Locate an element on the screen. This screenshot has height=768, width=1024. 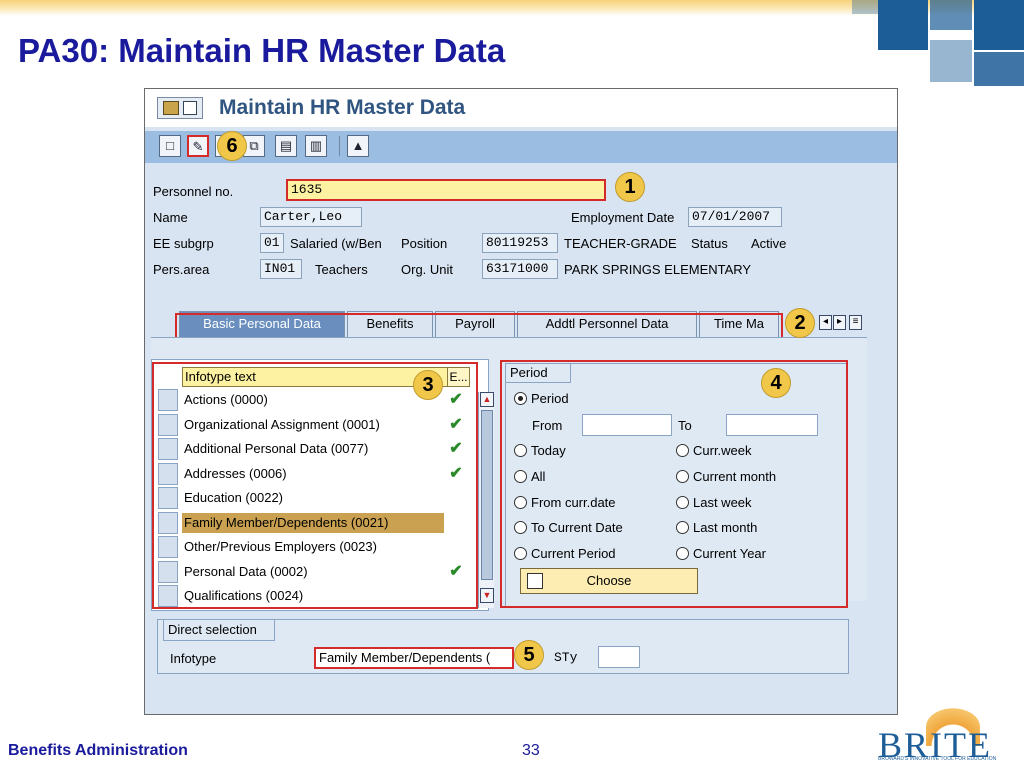
org-unit-code: 63171000 is located at coordinates (520, 269).